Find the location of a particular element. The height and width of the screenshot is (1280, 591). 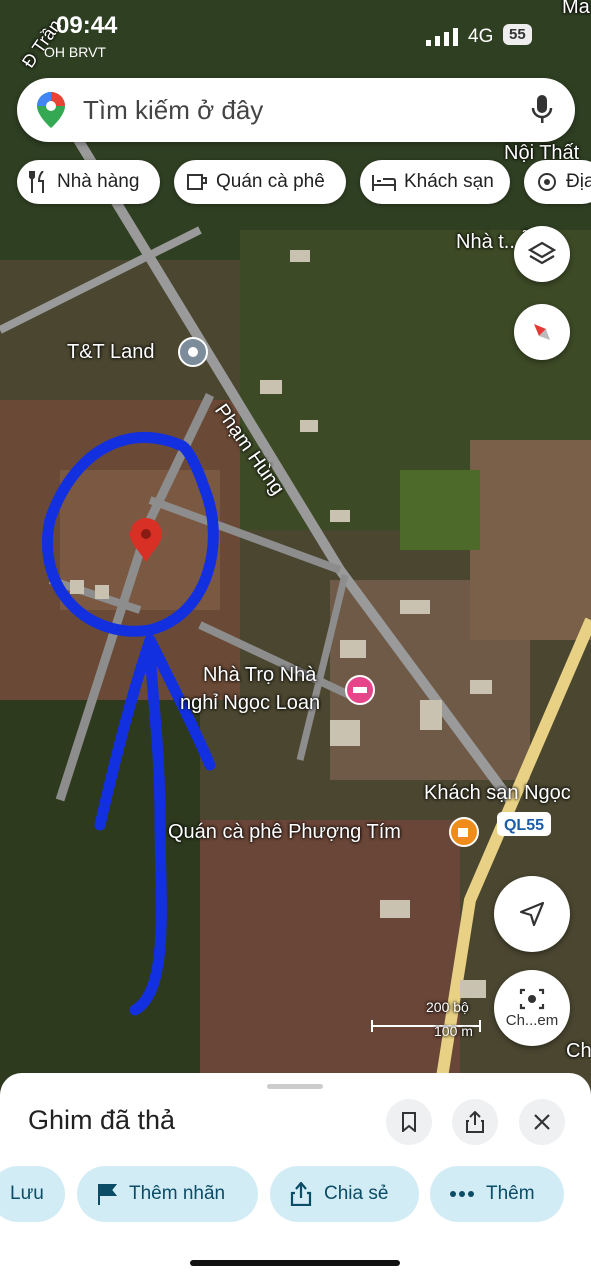

search-placeholder: Tìm kiếm ở đây is located at coordinates (173, 110).